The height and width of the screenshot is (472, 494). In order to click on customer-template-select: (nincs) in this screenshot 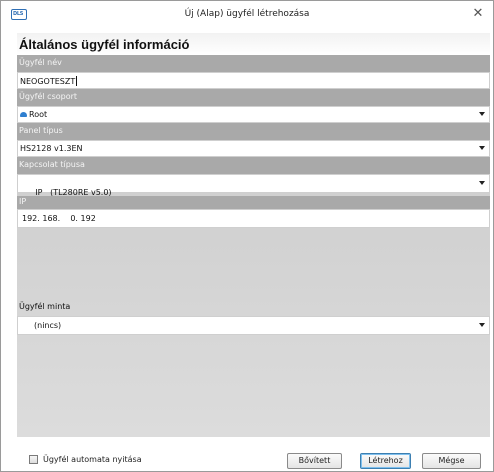, I will do `click(253, 325)`.